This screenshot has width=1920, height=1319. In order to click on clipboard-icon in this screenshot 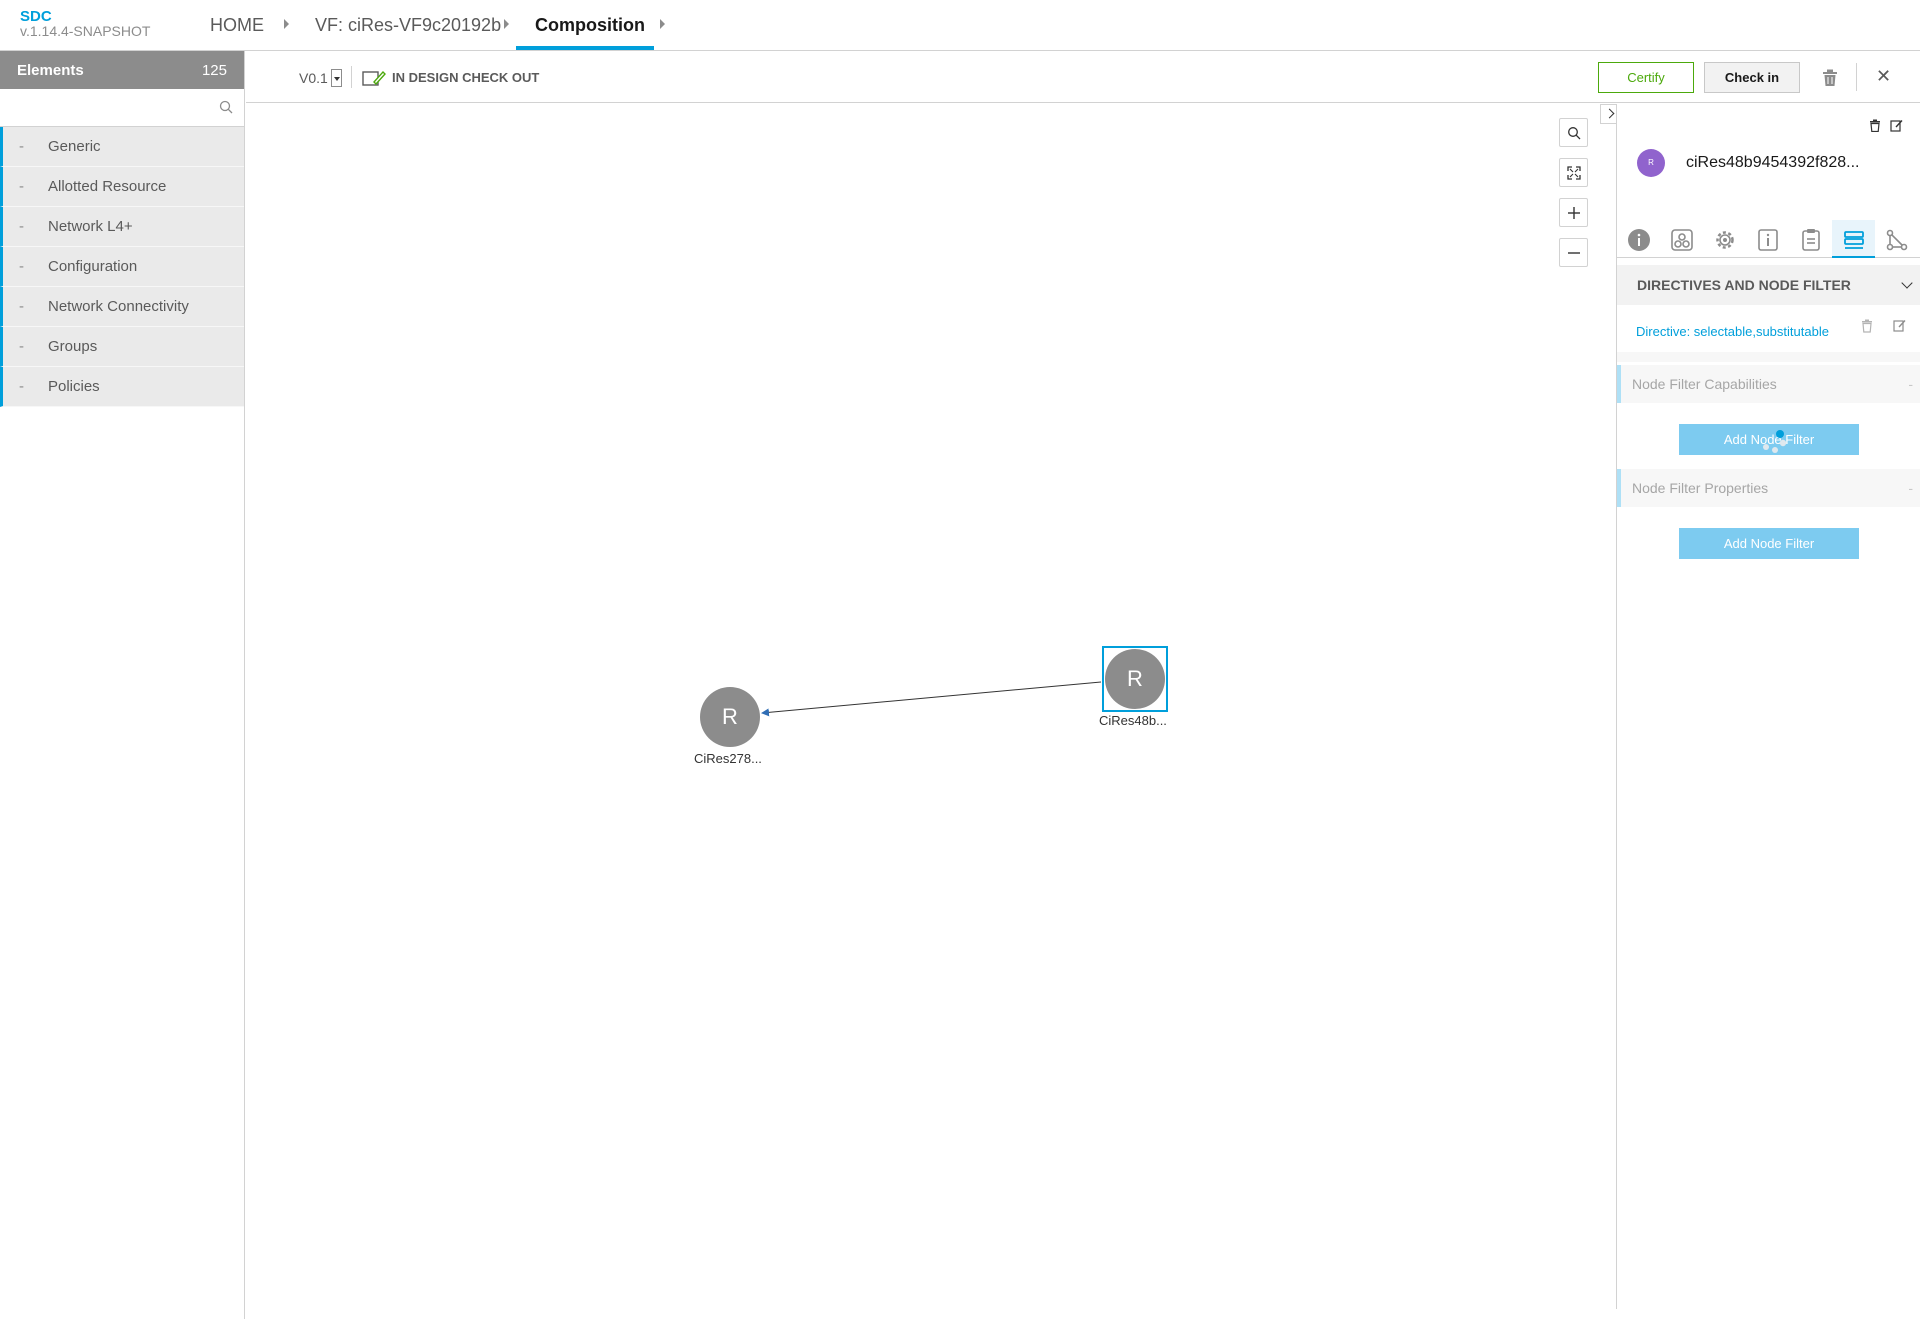, I will do `click(1811, 240)`.